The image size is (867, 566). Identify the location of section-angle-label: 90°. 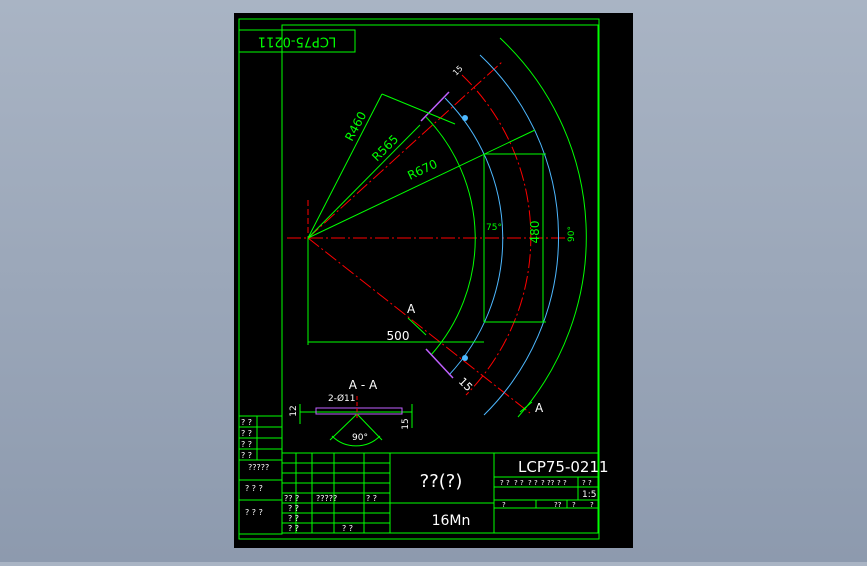
(360, 438).